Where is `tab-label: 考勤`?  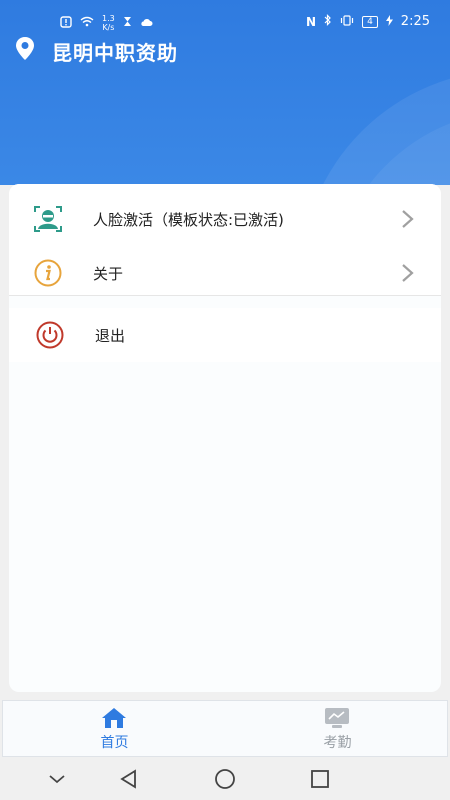
tab-label: 考勤 is located at coordinates (337, 743).